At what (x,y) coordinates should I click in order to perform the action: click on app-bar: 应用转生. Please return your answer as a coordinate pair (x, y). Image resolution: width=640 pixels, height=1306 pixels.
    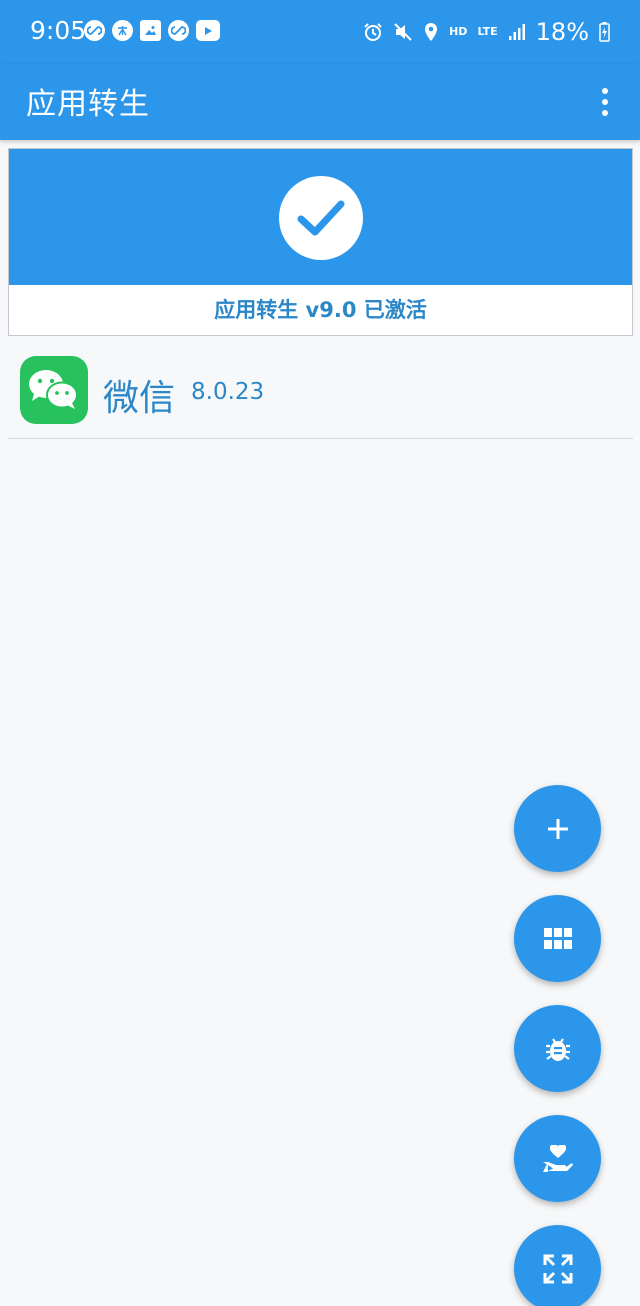
    Looking at the image, I should click on (320, 102).